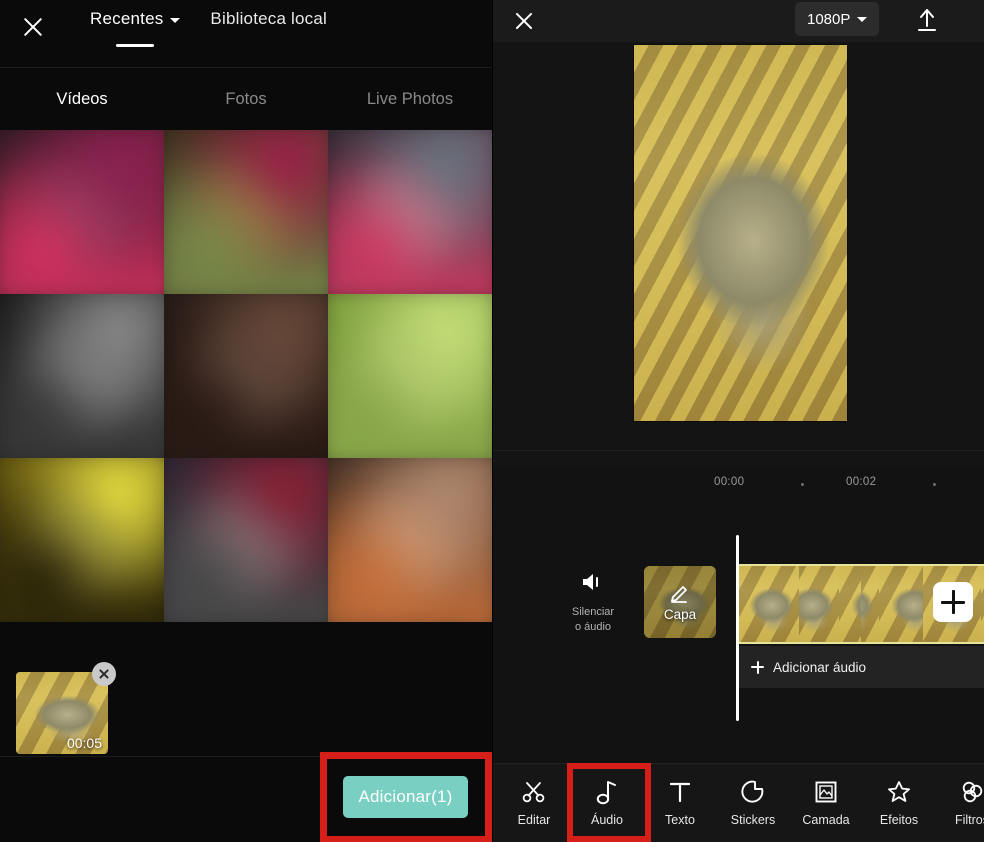  I want to click on picker-top-bar: Recentes Biblioteca local, so click(246, 28).